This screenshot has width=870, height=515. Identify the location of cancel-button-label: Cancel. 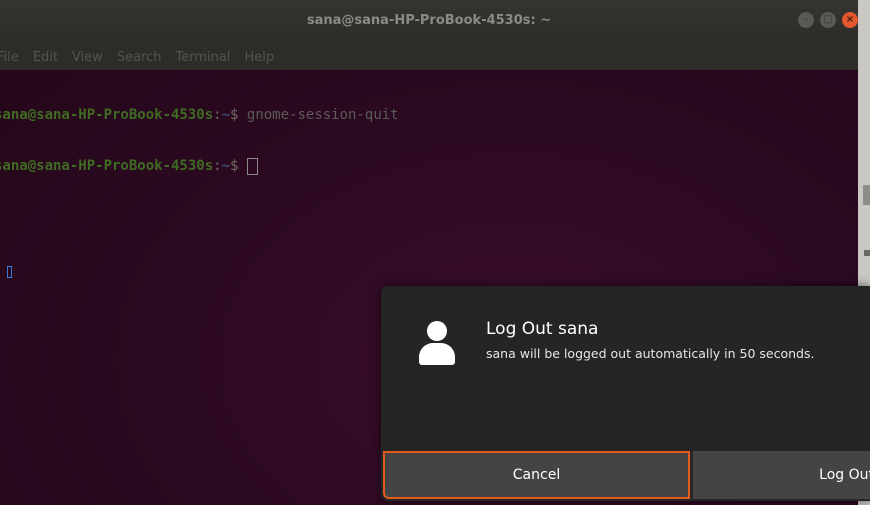
(536, 475).